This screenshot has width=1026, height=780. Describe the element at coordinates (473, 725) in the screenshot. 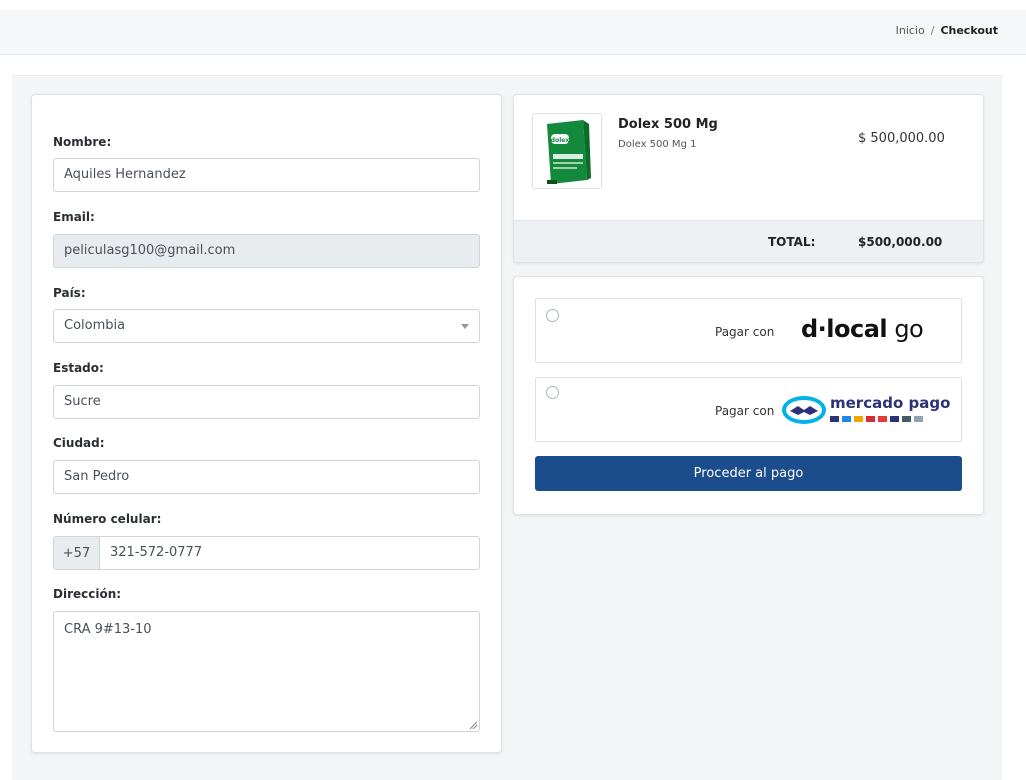

I see `resize-handle-icon` at that location.